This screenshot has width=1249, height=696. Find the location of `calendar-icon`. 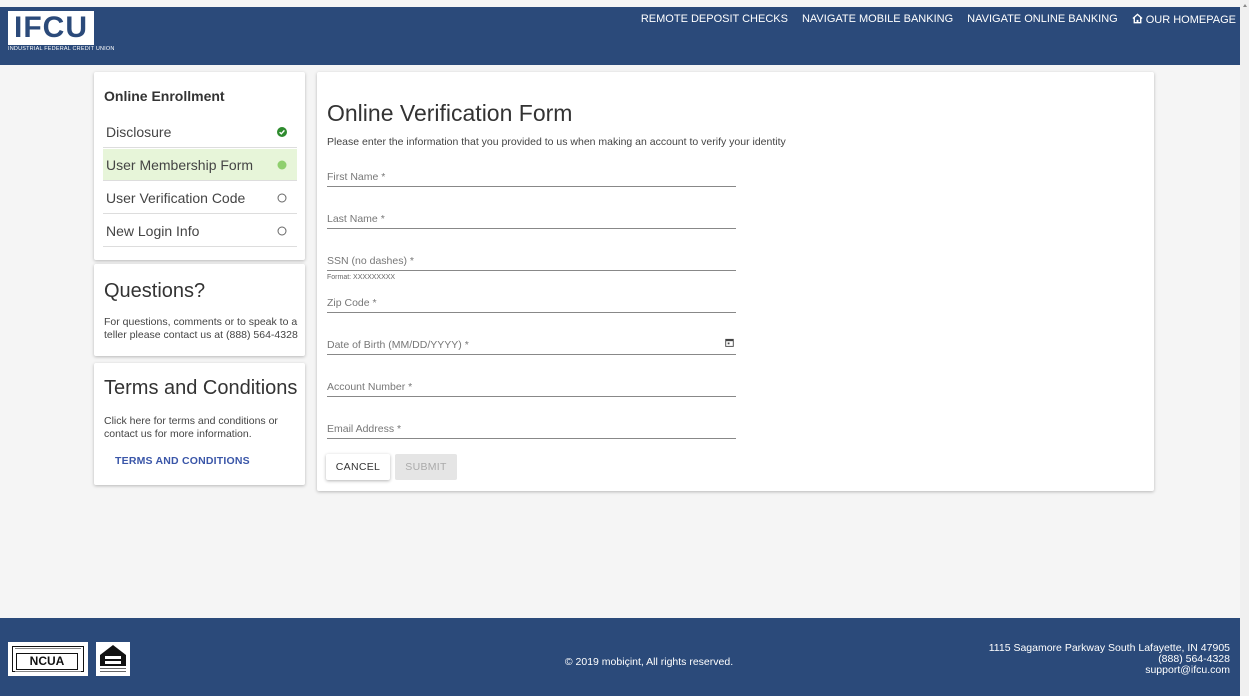

calendar-icon is located at coordinates (729, 342).